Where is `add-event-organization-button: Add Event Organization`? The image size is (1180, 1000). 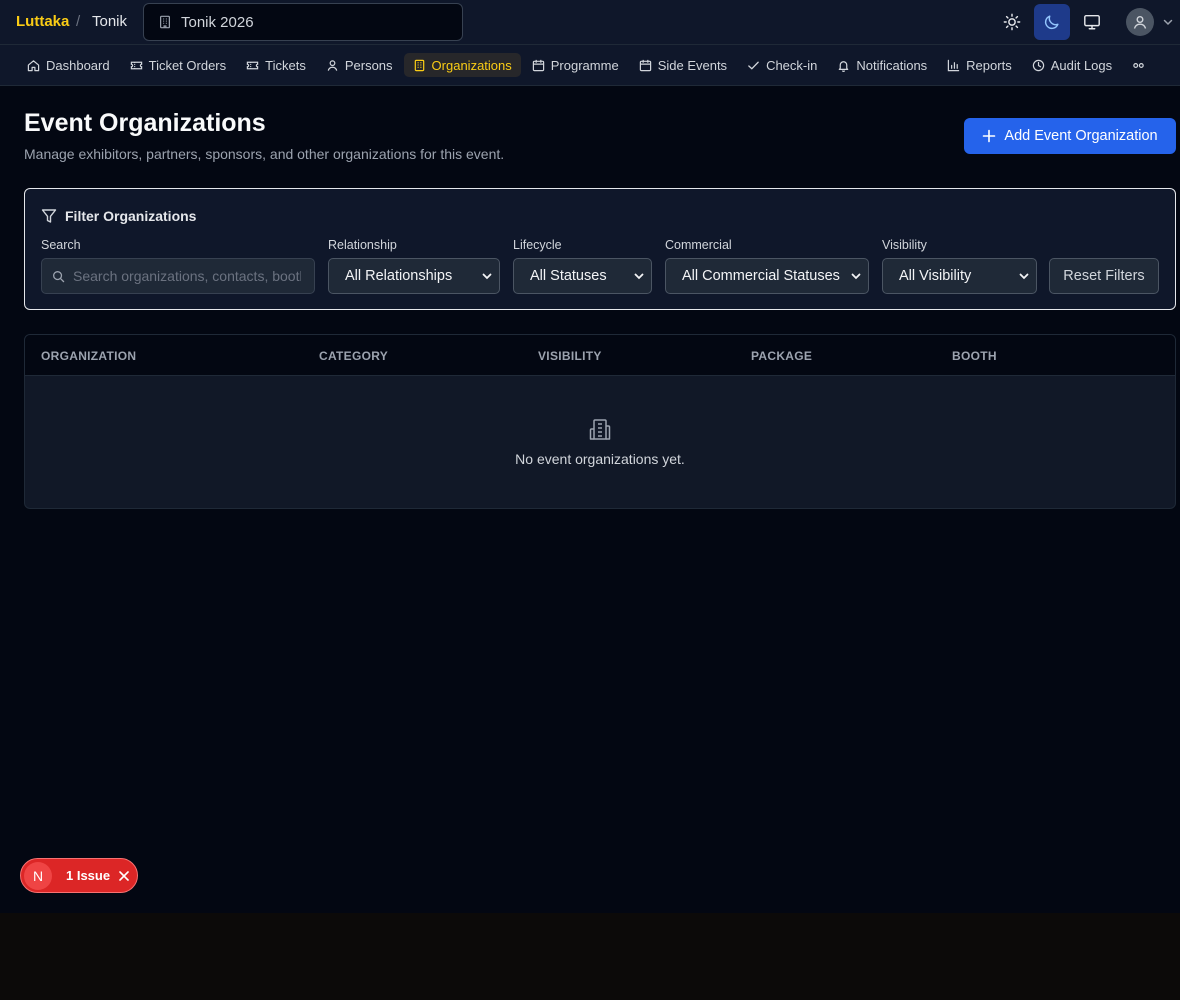 add-event-organization-button: Add Event Organization is located at coordinates (1070, 136).